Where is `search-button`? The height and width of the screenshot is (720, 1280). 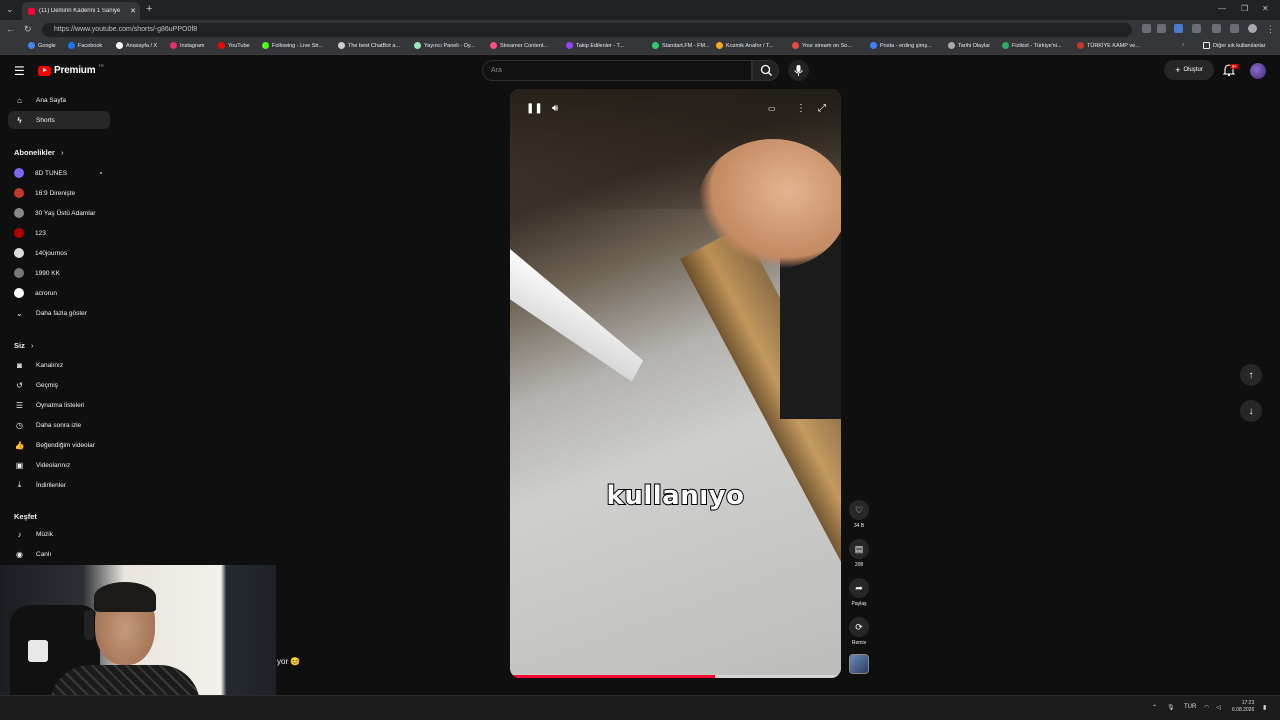 search-button is located at coordinates (765, 70).